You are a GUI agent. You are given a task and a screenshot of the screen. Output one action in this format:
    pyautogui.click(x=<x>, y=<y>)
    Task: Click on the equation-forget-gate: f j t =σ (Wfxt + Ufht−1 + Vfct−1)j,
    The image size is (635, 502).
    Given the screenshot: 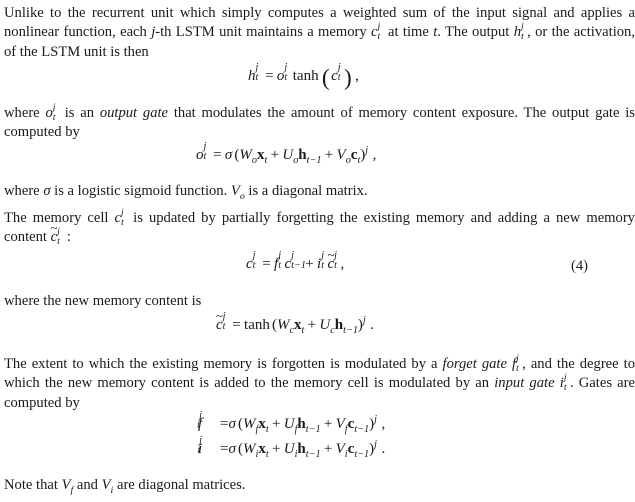 What is the action you would take?
    pyautogui.click(x=291, y=422)
    